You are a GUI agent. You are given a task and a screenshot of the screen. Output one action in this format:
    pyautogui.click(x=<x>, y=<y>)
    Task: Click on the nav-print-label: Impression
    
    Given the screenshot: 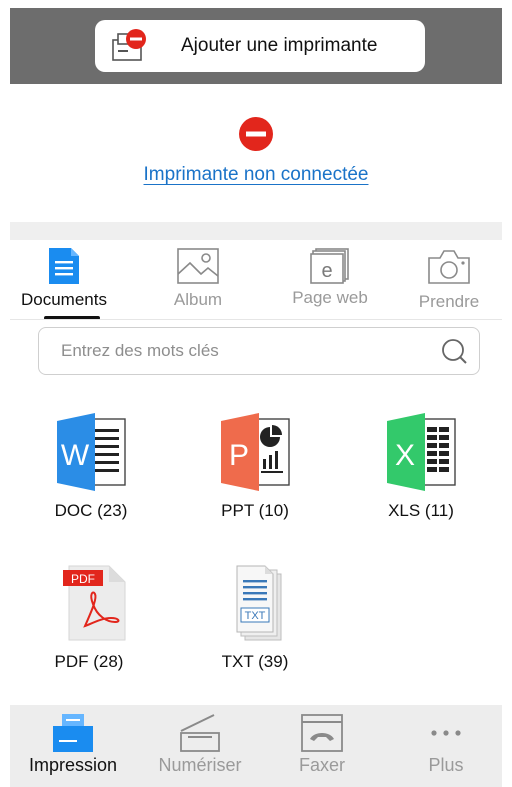 What is the action you would take?
    pyautogui.click(x=73, y=765)
    